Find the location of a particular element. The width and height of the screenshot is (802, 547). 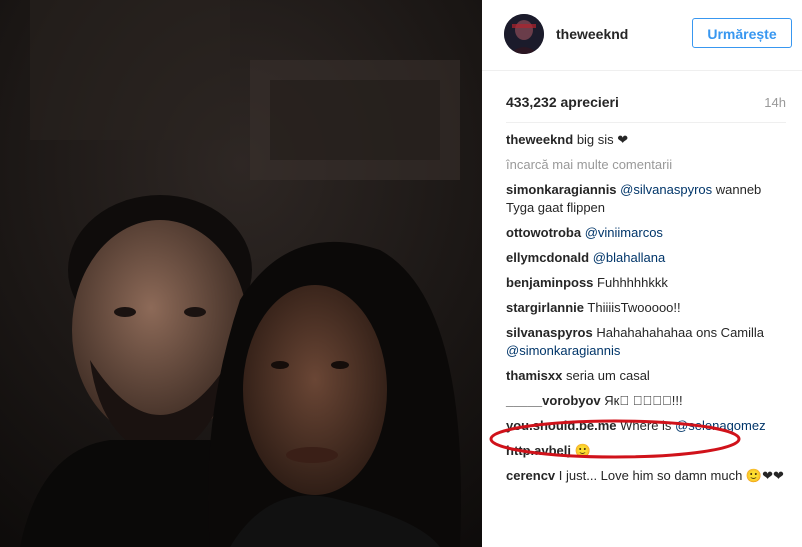

follow-button: Urmărește is located at coordinates (742, 33).